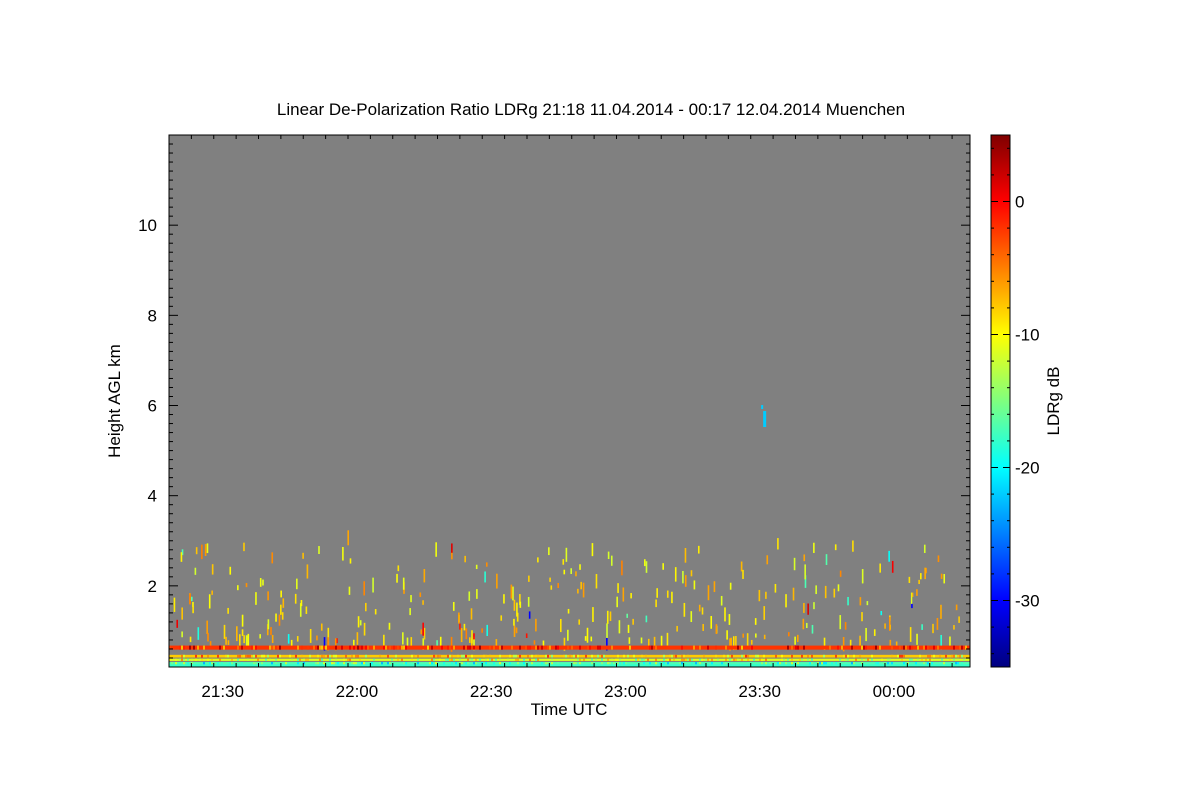  Describe the element at coordinates (1019, 202) in the screenshot. I see `colorbar-tick-label: 0` at that location.